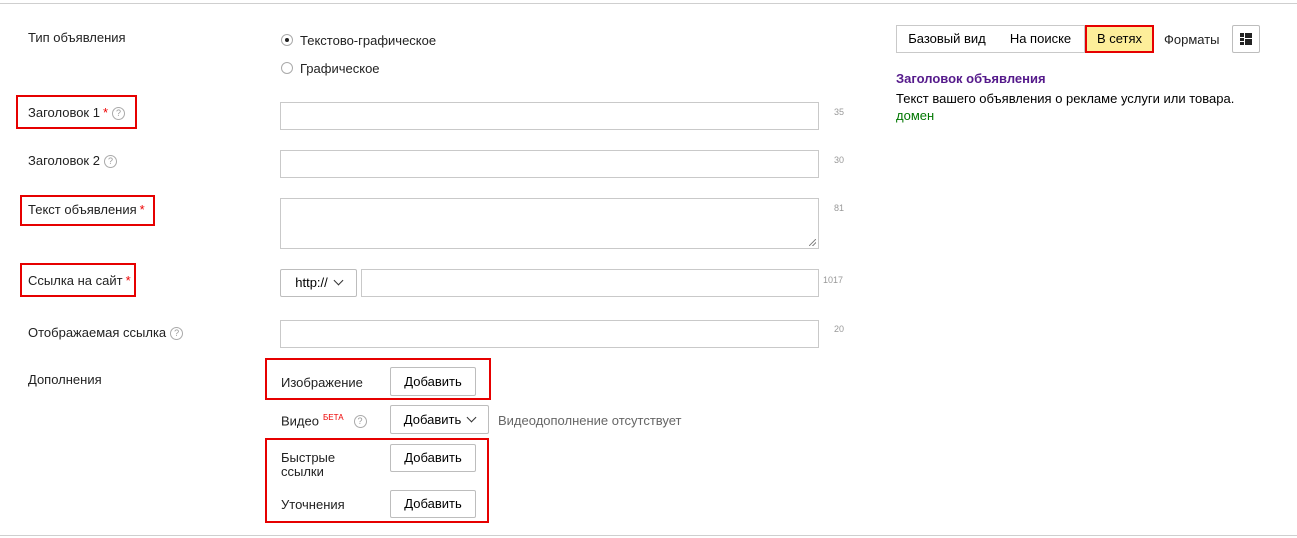 The height and width of the screenshot is (538, 1297). Describe the element at coordinates (549, 164) in the screenshot. I see `title2-input` at that location.